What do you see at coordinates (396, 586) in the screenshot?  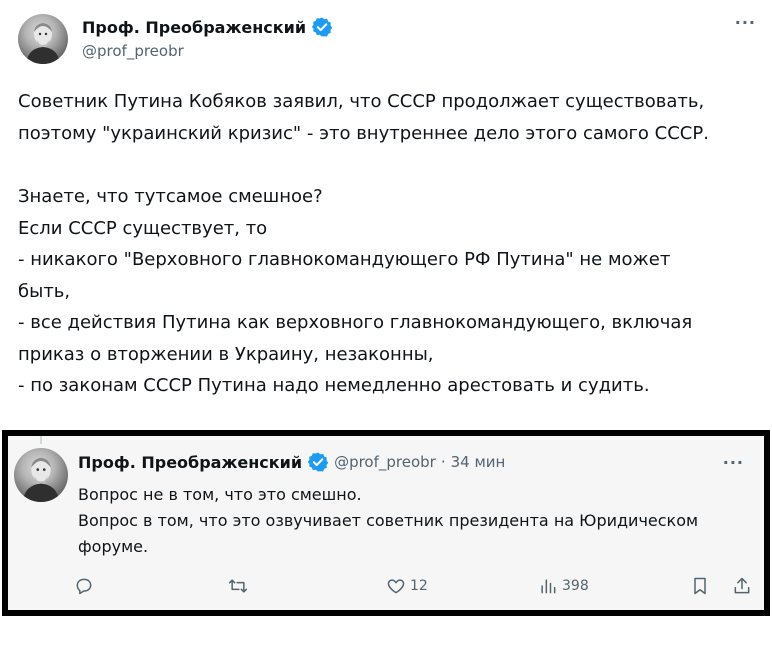 I see `heart-icon` at bounding box center [396, 586].